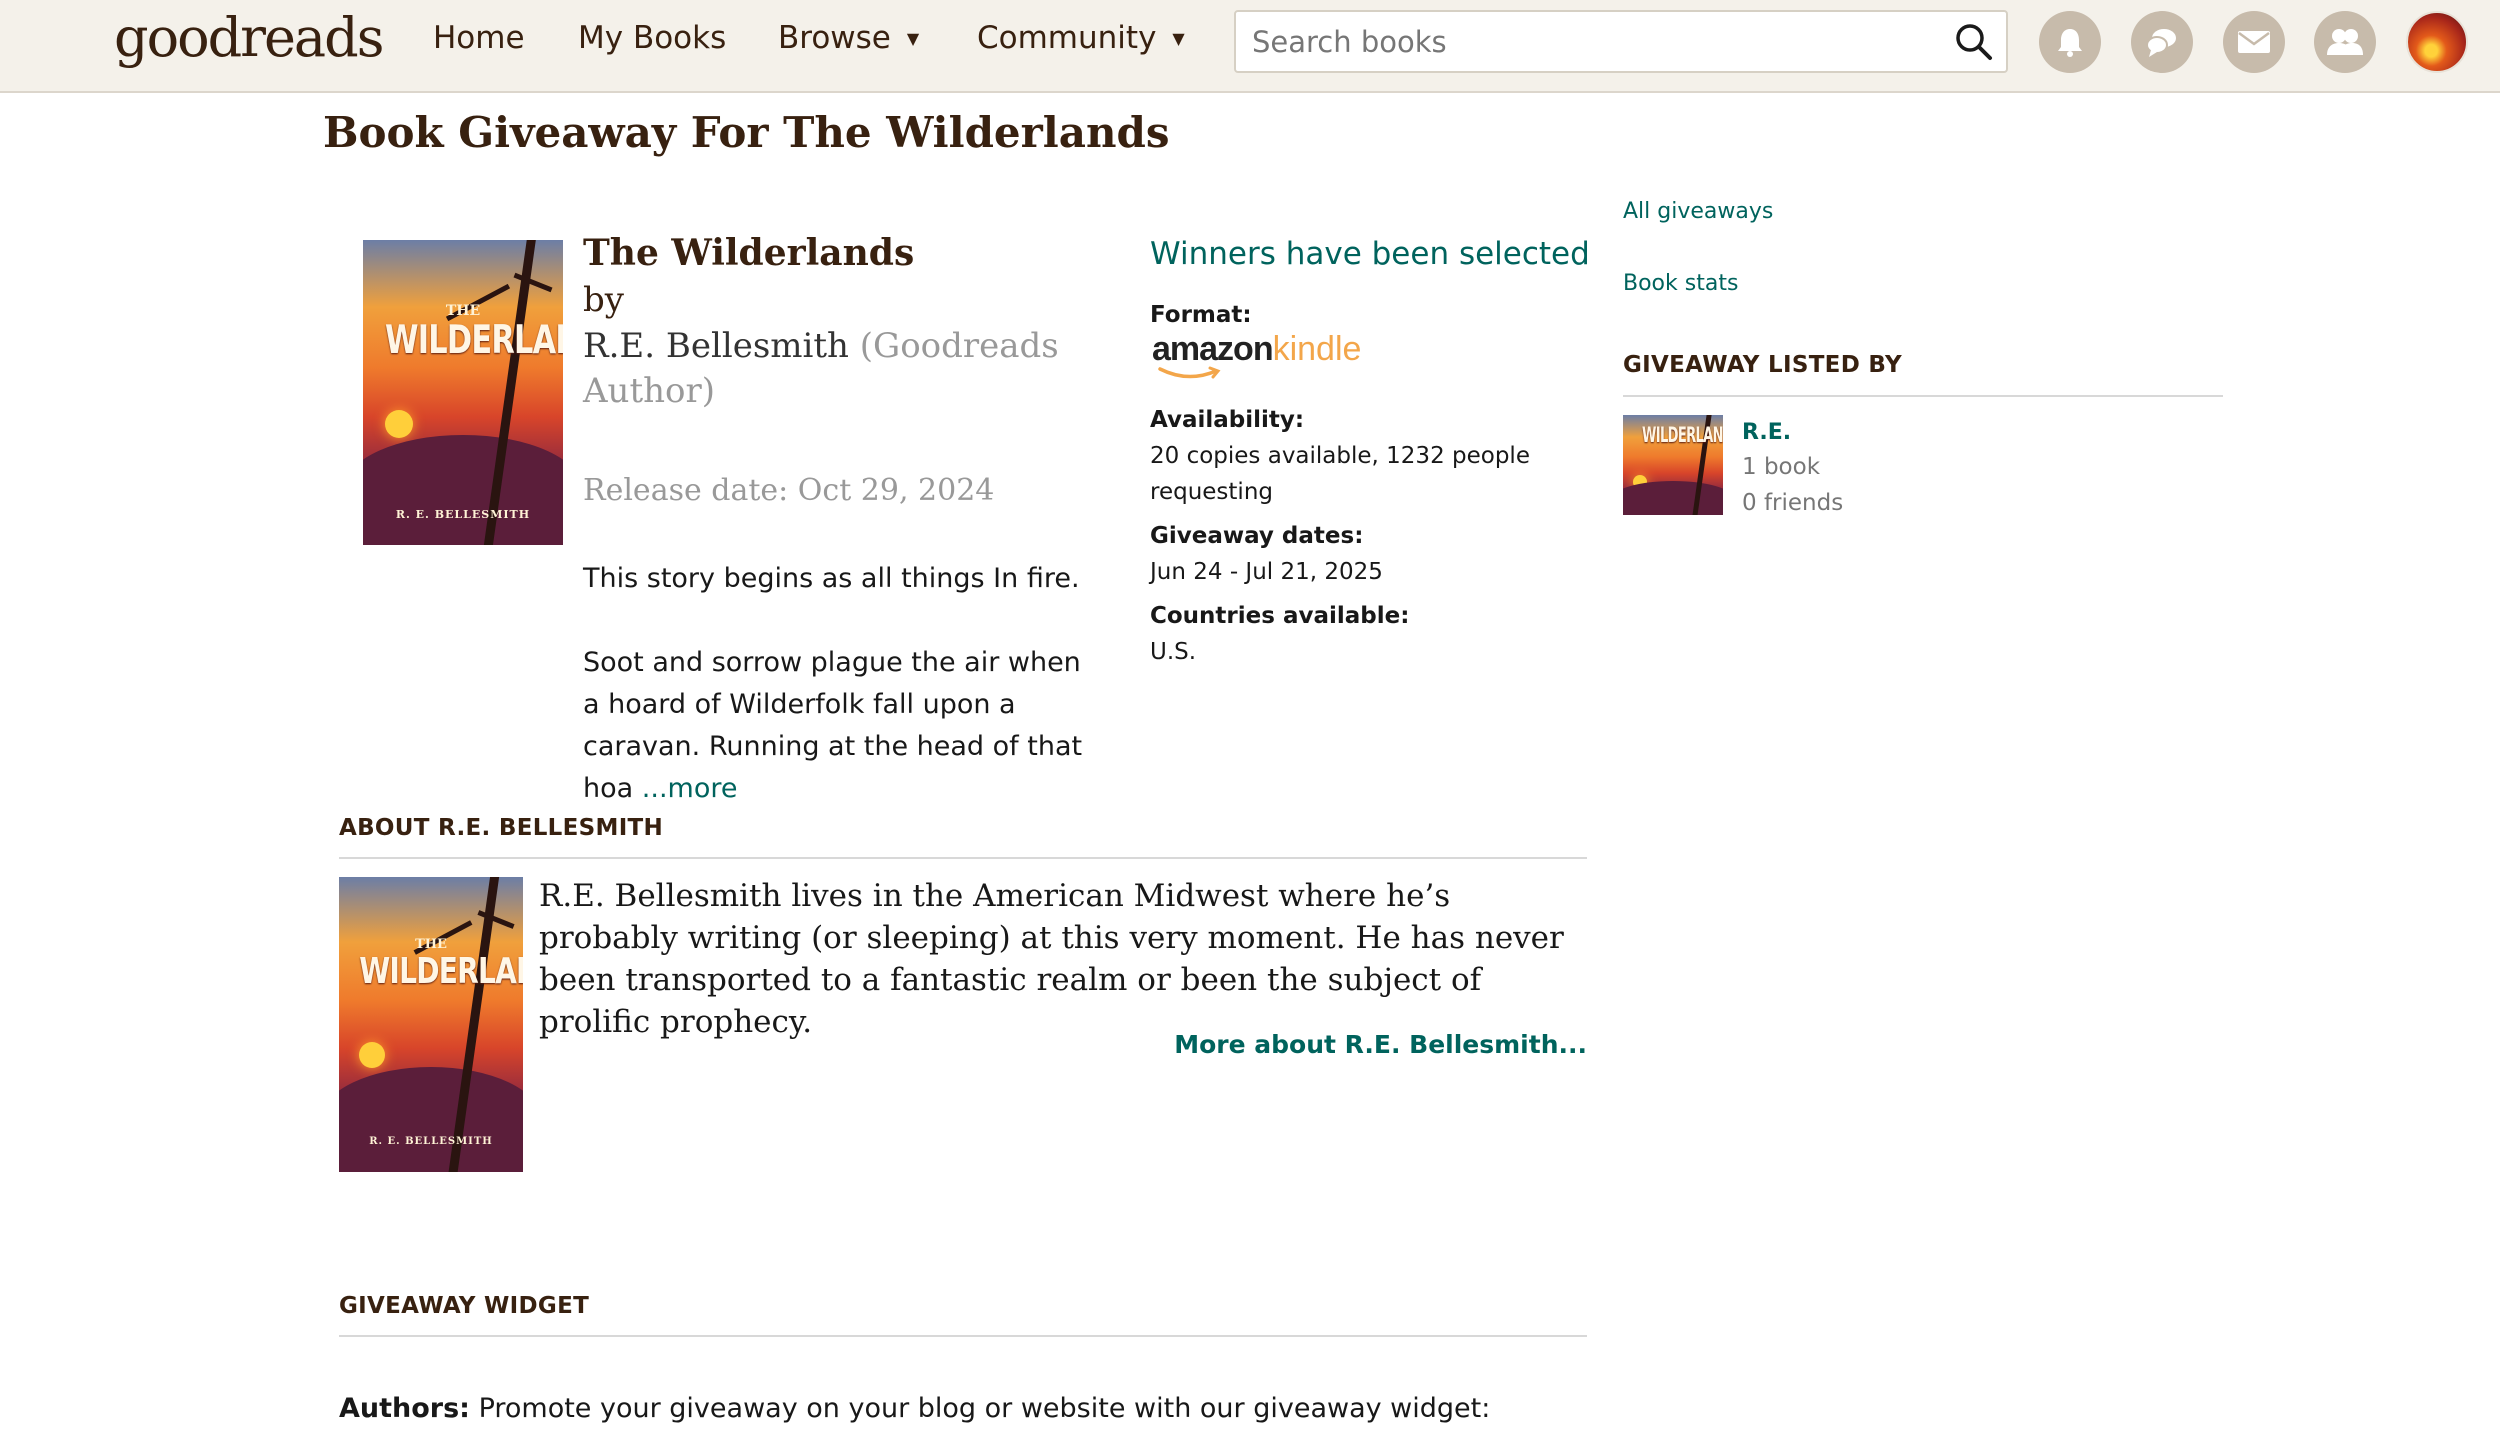 This screenshot has height=1435, width=2500. I want to click on discussions-button, so click(2162, 42).